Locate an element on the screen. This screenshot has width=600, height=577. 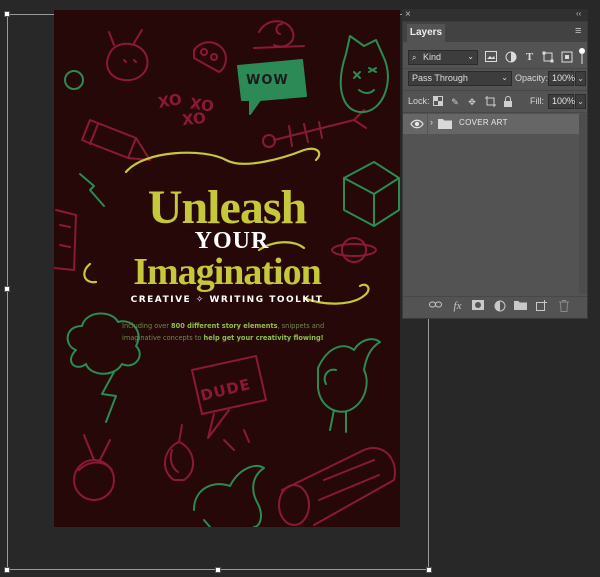
panel-tab-bar: Layers ≡ is located at coordinates (495, 32).